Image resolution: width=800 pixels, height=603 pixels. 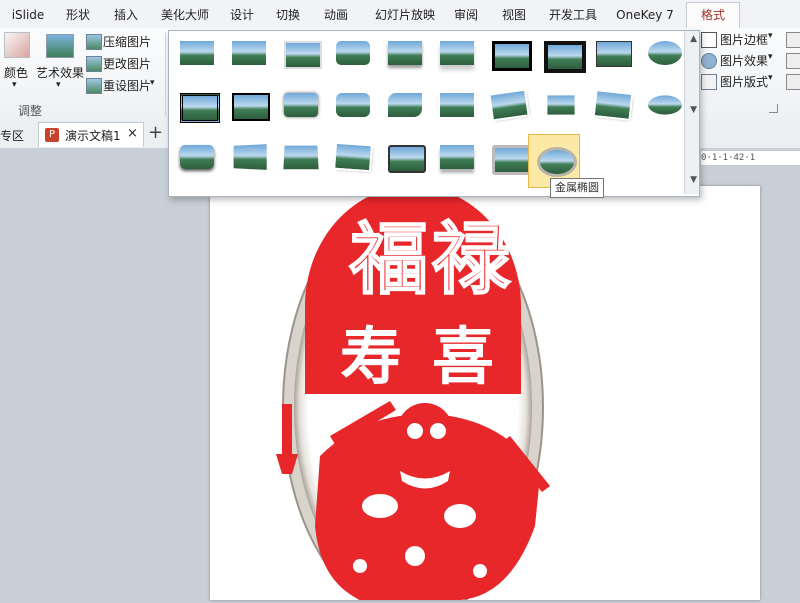 I want to click on color-button: 颜色, so click(x=16, y=72).